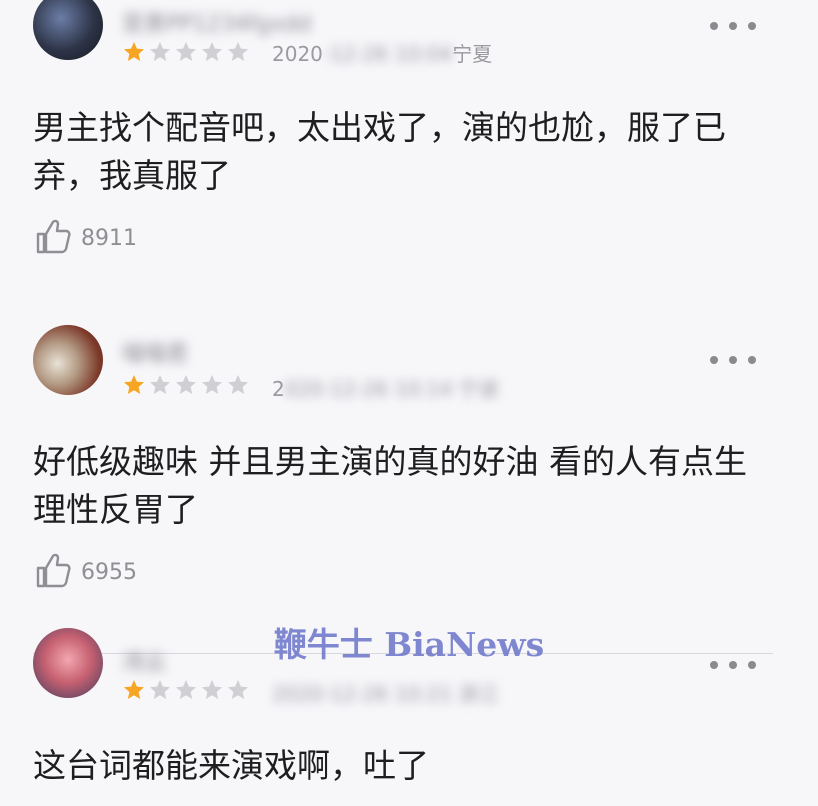  I want to click on like-count: 8911, so click(109, 238).